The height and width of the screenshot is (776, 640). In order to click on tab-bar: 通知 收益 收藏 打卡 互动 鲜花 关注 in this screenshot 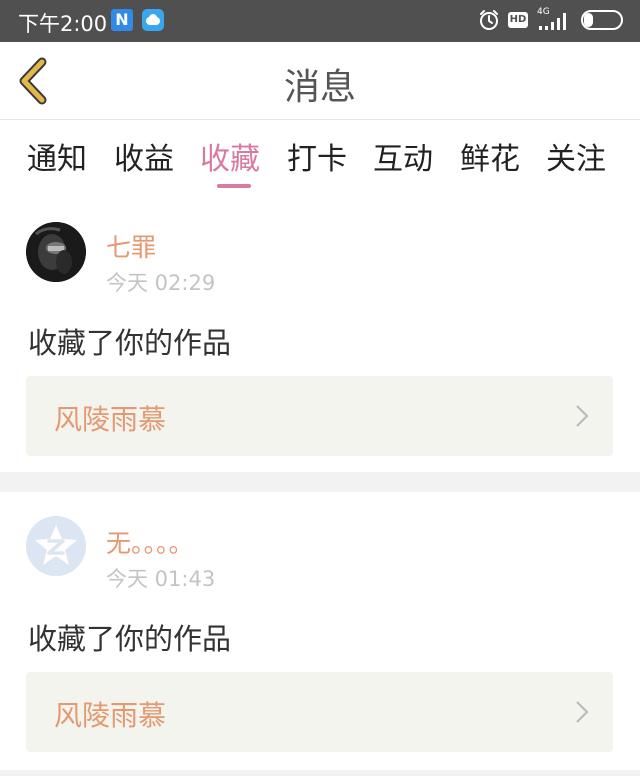, I will do `click(320, 157)`.